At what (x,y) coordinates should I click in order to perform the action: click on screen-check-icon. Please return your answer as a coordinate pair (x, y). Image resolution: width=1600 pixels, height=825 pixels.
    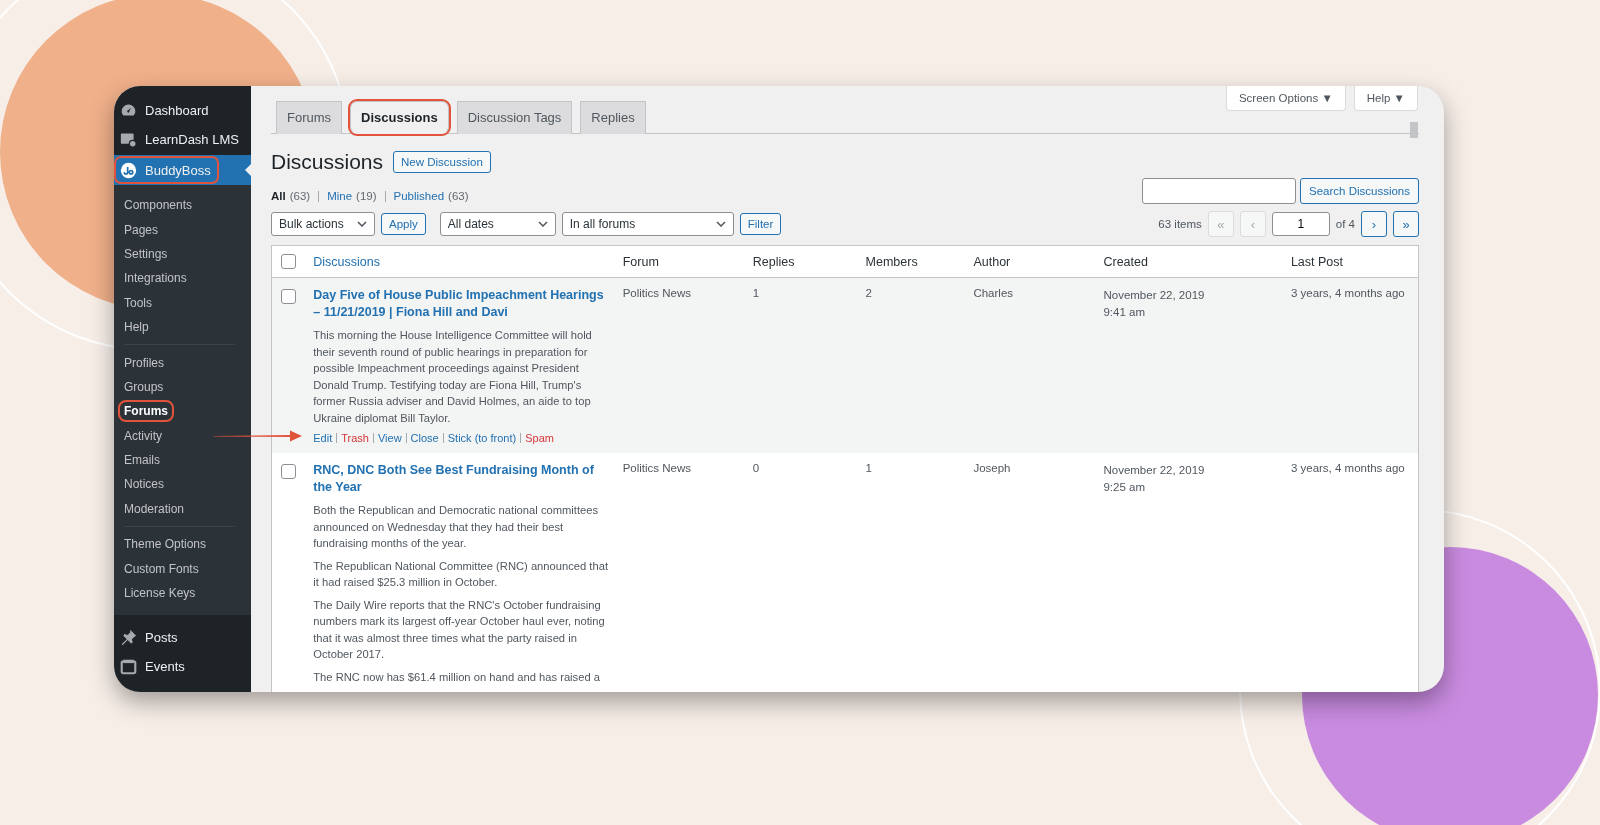
    Looking at the image, I should click on (128, 139).